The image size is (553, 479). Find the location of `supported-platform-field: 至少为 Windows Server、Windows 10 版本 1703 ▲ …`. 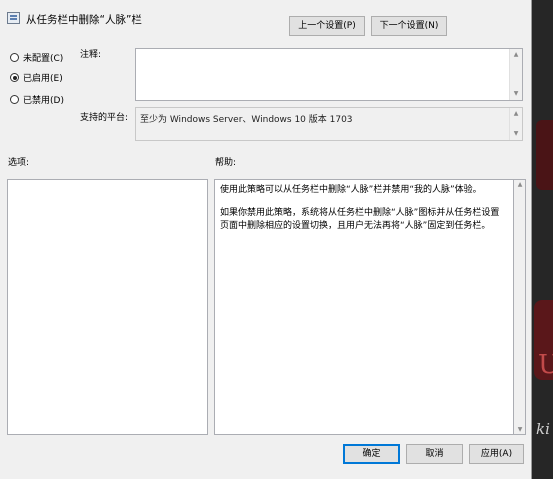

supported-platform-field: 至少为 Windows Server、Windows 10 版本 1703 ▲ … is located at coordinates (329, 124).